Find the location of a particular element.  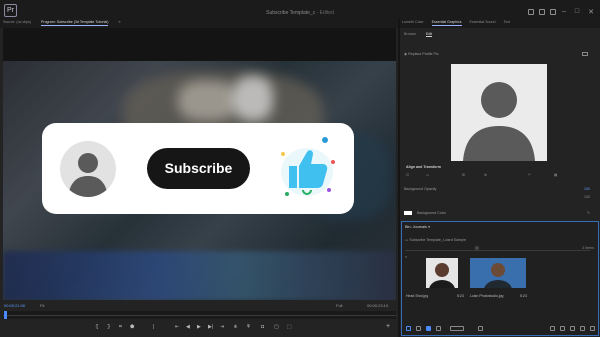

media-duration-2: 5:23 is located at coordinates (523, 296).